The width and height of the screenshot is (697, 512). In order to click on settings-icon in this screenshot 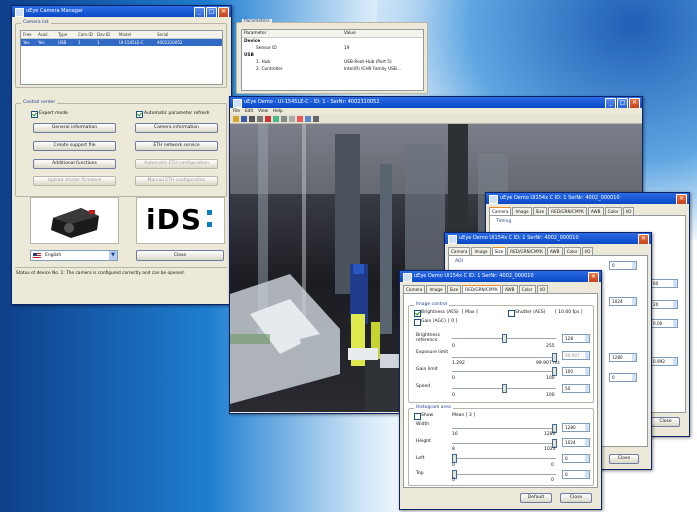, I will do `click(316, 118)`.